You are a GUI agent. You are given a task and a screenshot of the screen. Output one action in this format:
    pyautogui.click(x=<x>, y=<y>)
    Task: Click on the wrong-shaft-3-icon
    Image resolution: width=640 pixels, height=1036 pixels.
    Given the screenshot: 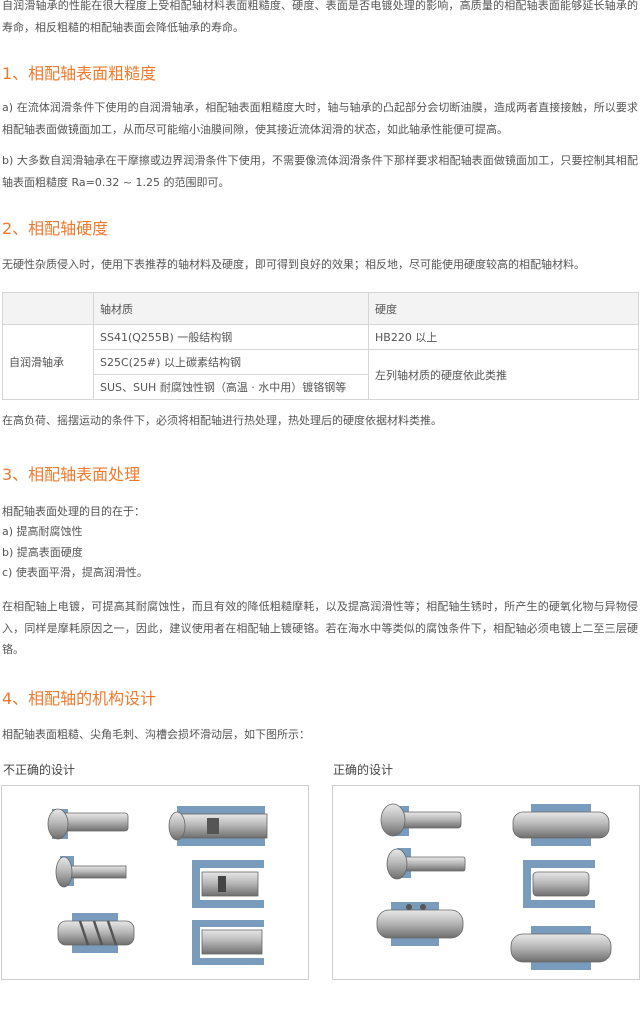 What is the action you would take?
    pyautogui.click(x=91, y=872)
    